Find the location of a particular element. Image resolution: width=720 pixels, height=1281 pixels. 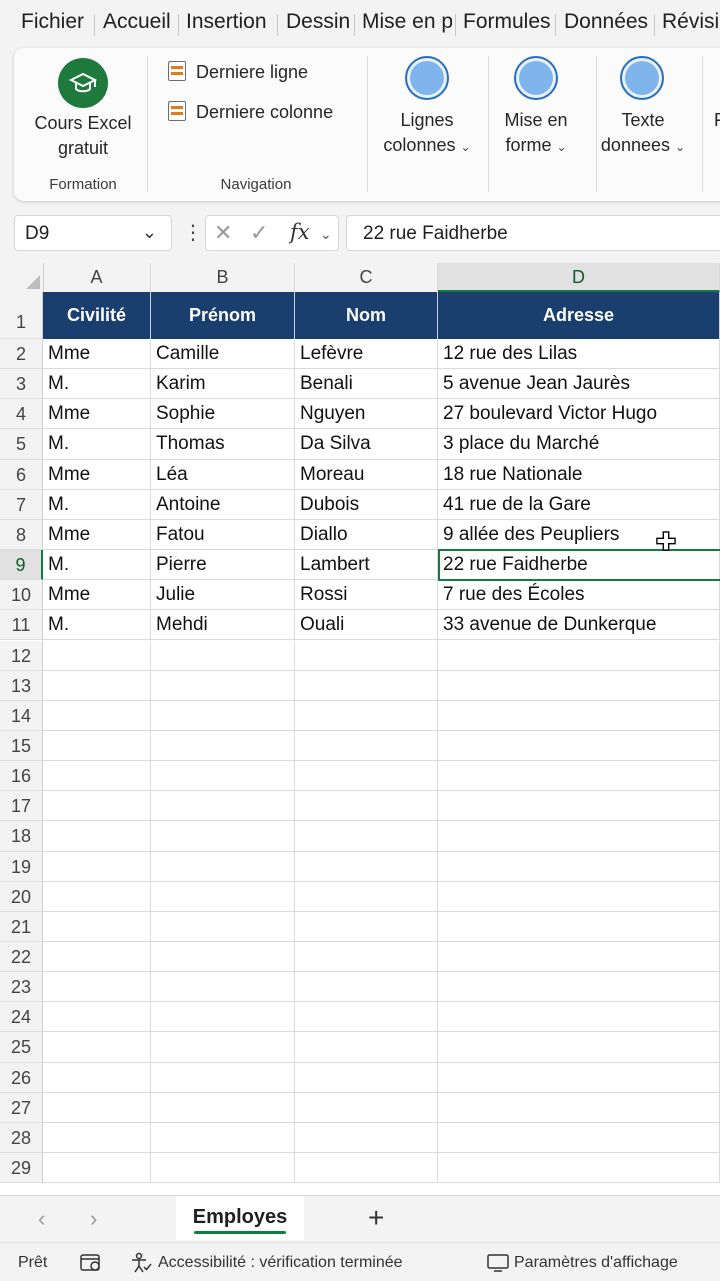

cell-prenom: Camille is located at coordinates (223, 354).